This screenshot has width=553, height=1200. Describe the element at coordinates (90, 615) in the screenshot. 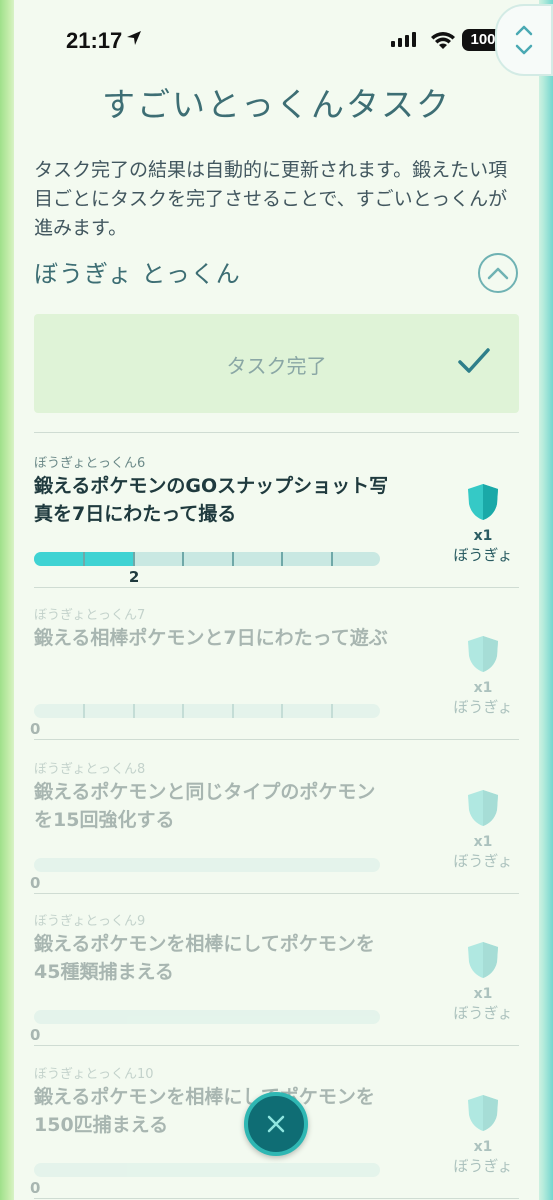

I see `task-subtitle: ぼうぎょとっくん7` at that location.